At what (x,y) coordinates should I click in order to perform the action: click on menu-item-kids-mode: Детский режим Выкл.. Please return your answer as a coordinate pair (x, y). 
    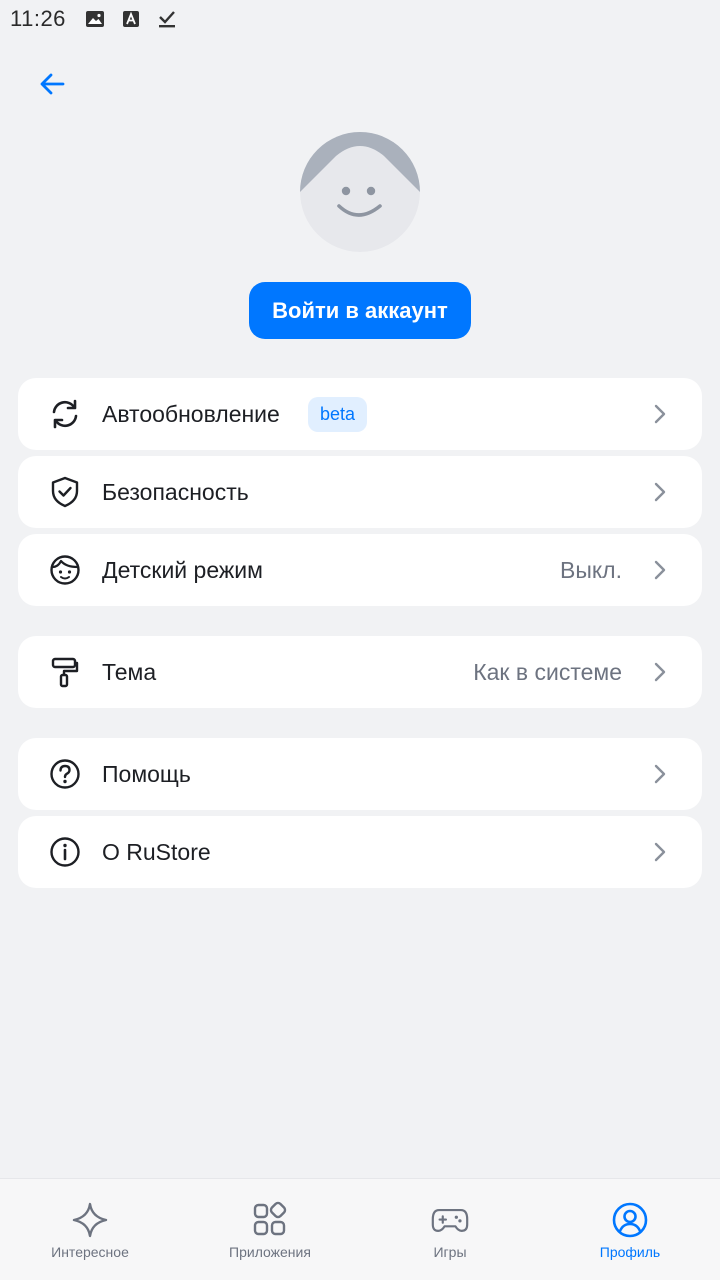
    Looking at the image, I should click on (360, 570).